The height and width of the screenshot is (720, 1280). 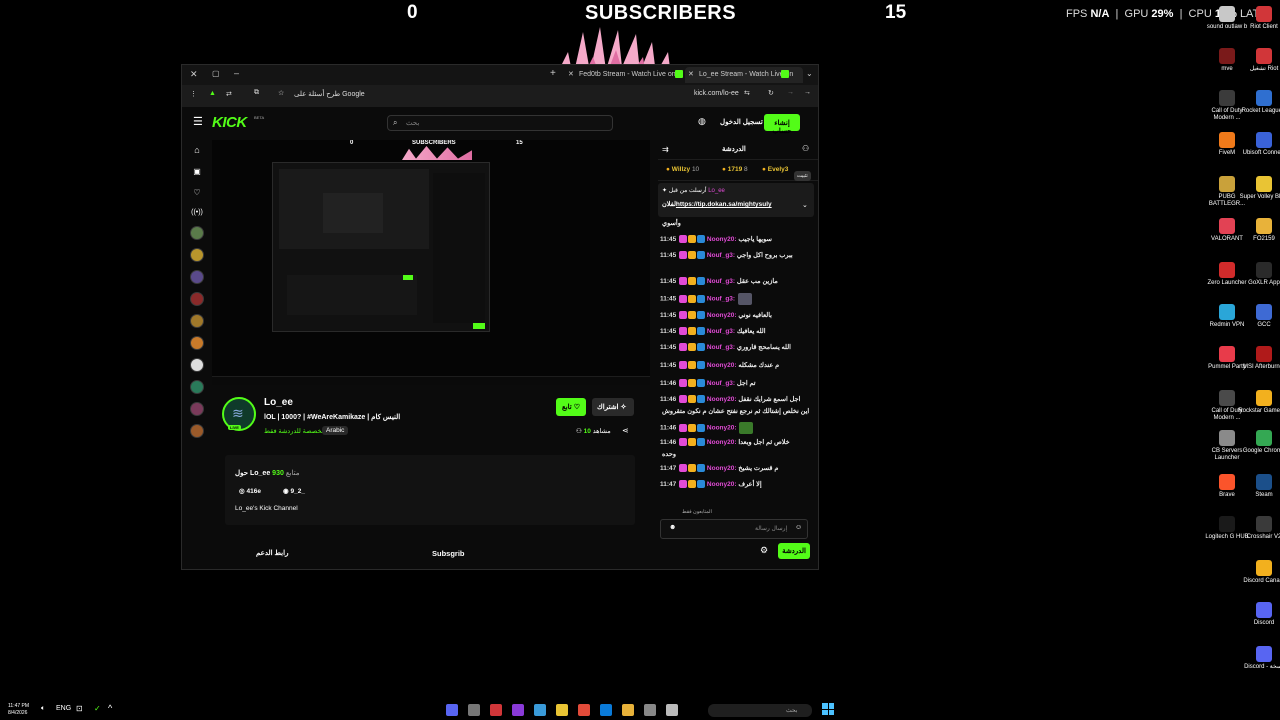 What do you see at coordinates (628, 710) in the screenshot?
I see `folder-icon` at bounding box center [628, 710].